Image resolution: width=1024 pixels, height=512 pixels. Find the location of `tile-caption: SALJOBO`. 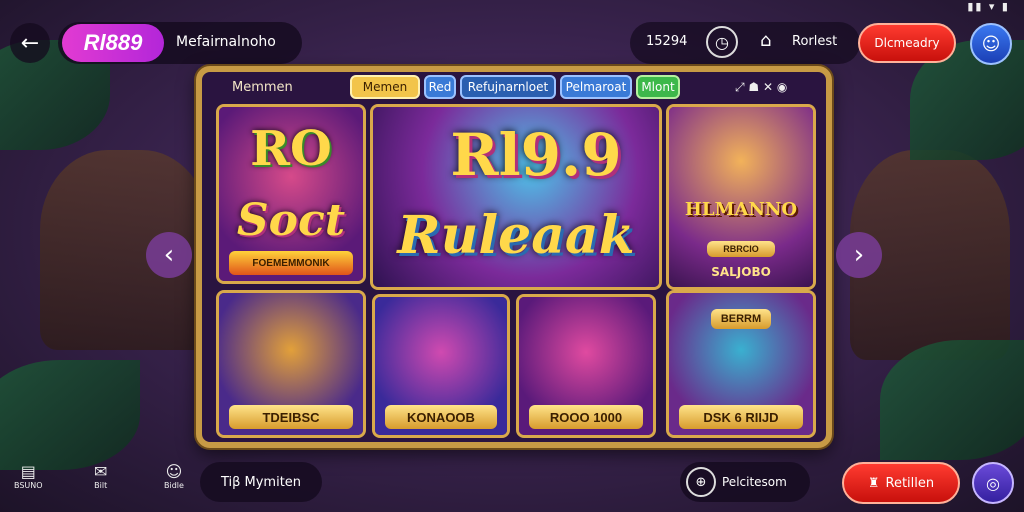

tile-caption: SALJOBO is located at coordinates (741, 272).